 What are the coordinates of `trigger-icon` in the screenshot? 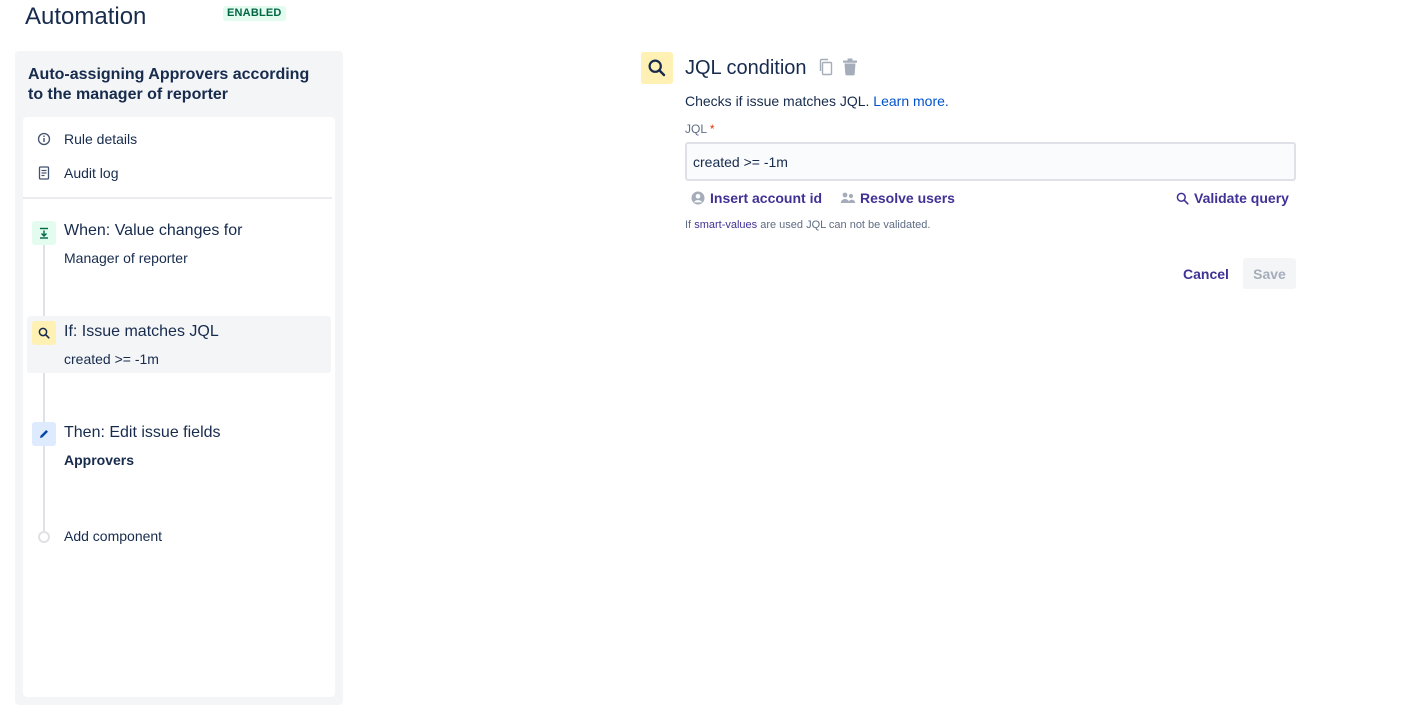 It's located at (44, 233).